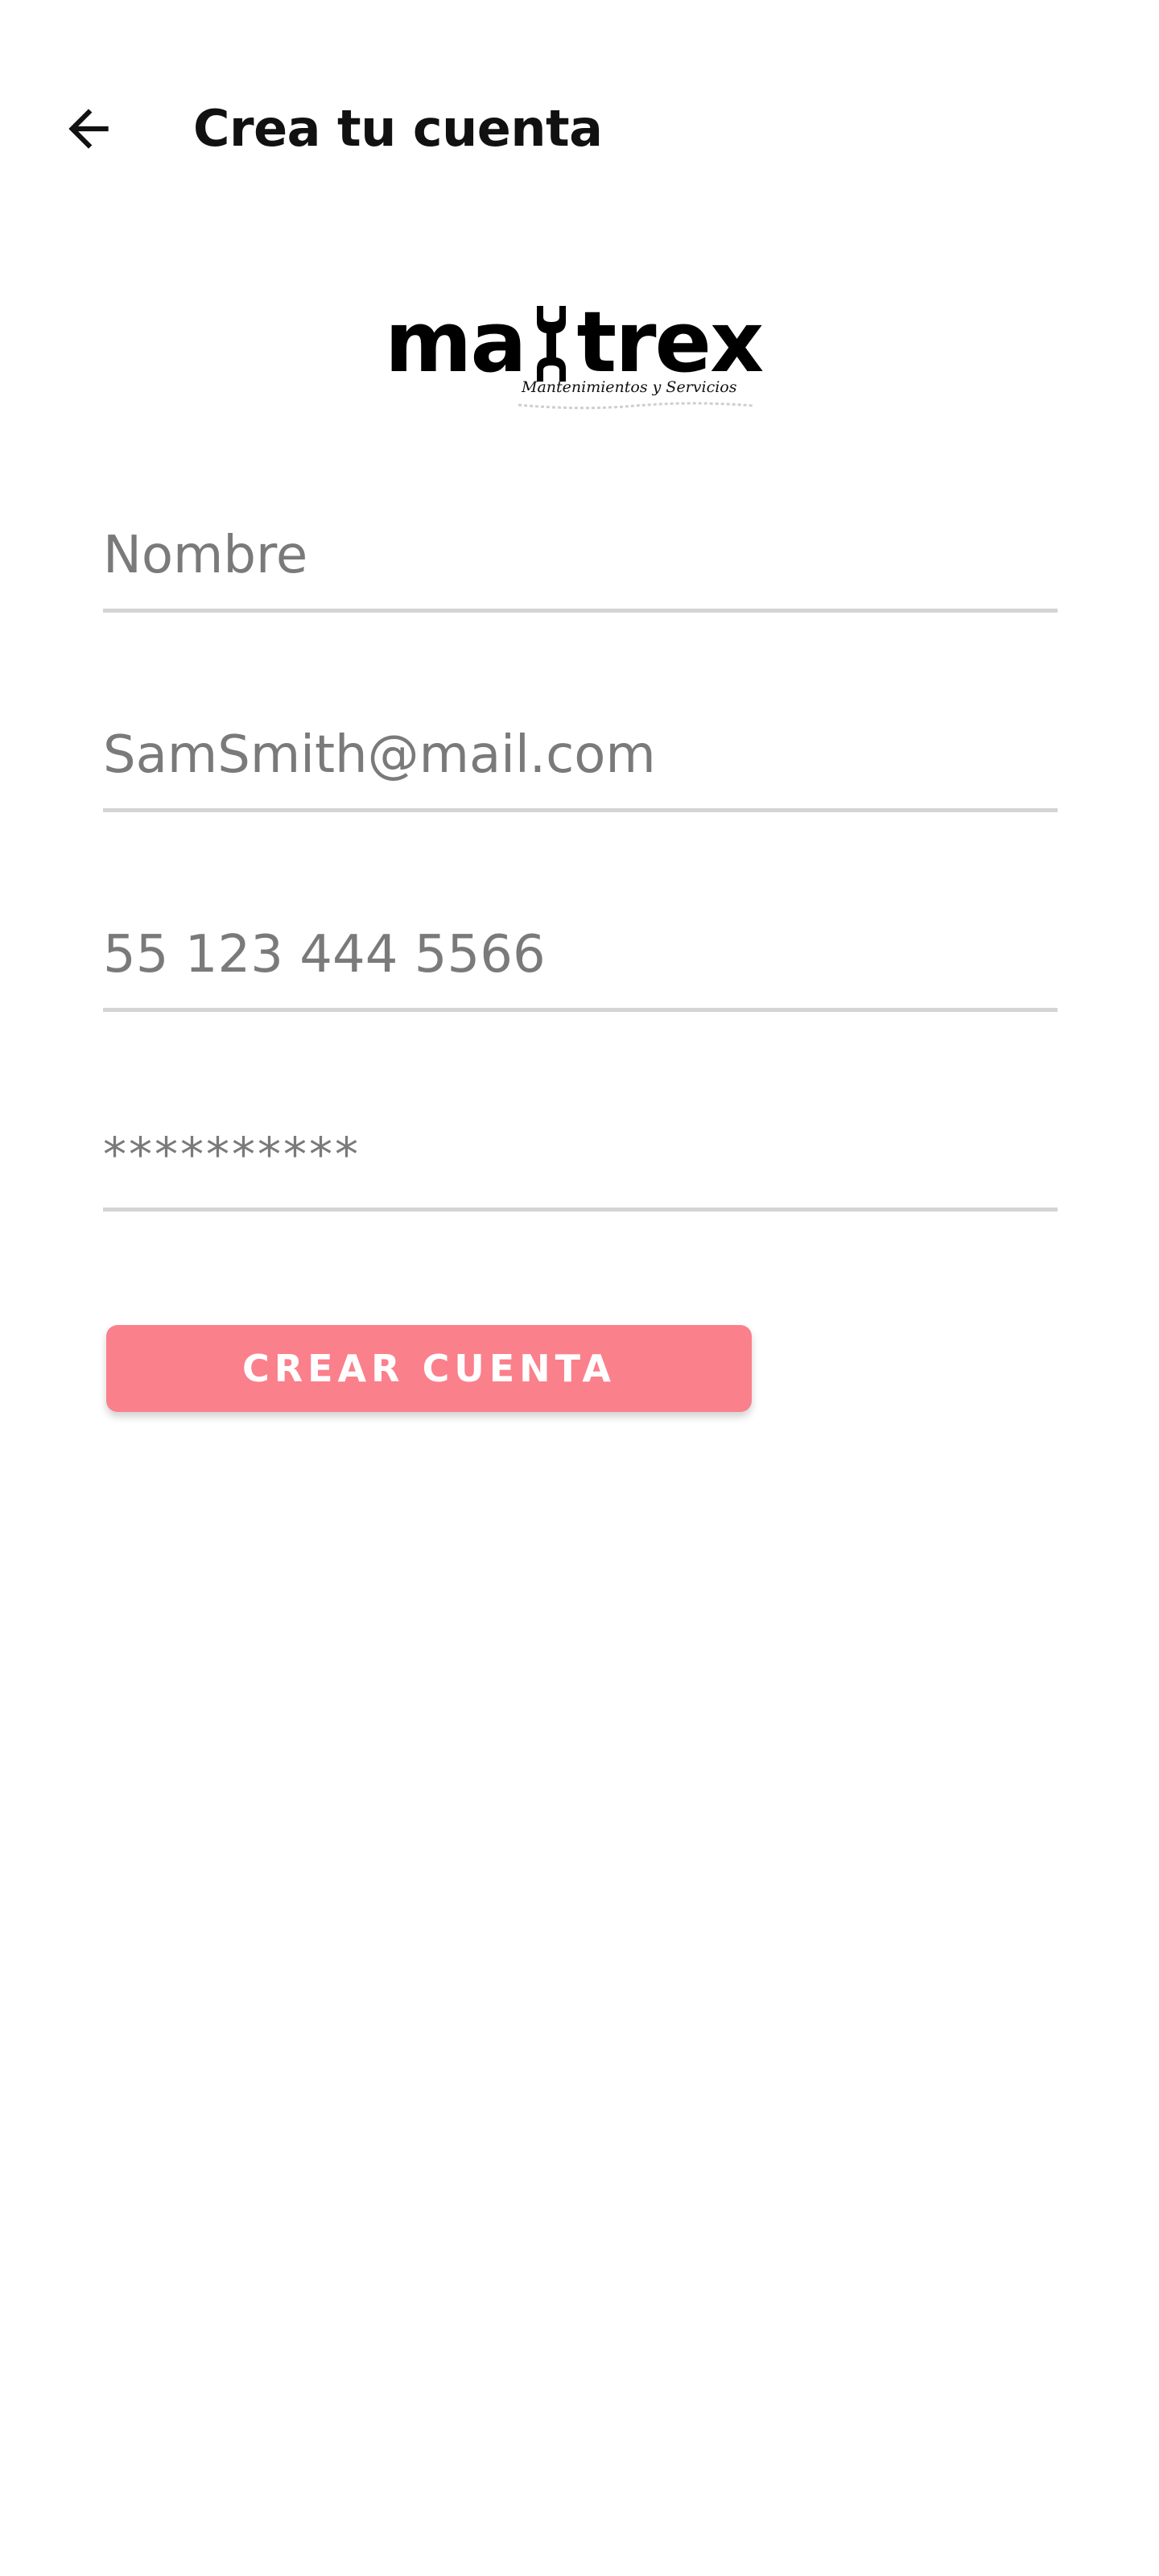 Image resolution: width=1159 pixels, height=2576 pixels. Describe the element at coordinates (580, 611) in the screenshot. I see `name-field-underline` at that location.